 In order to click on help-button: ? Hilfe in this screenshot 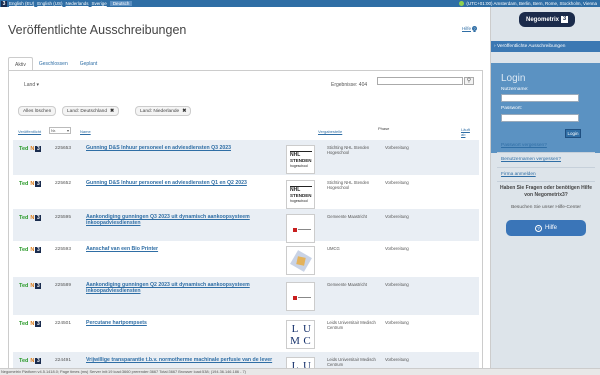, I will do `click(546, 228)`.